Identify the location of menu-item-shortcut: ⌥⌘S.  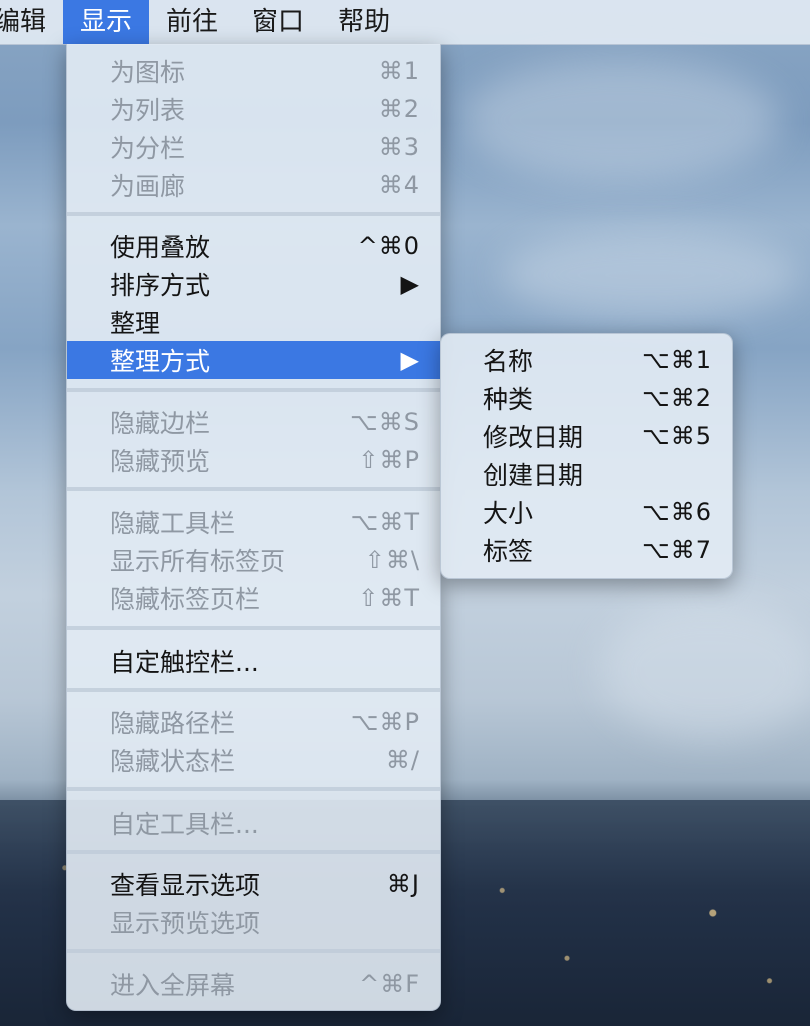
(385, 422).